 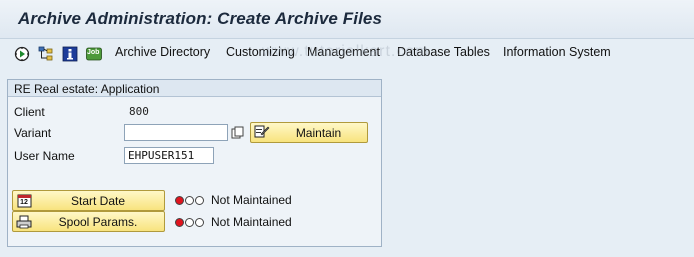 I want to click on username-input: EHPUSER151, so click(x=169, y=155).